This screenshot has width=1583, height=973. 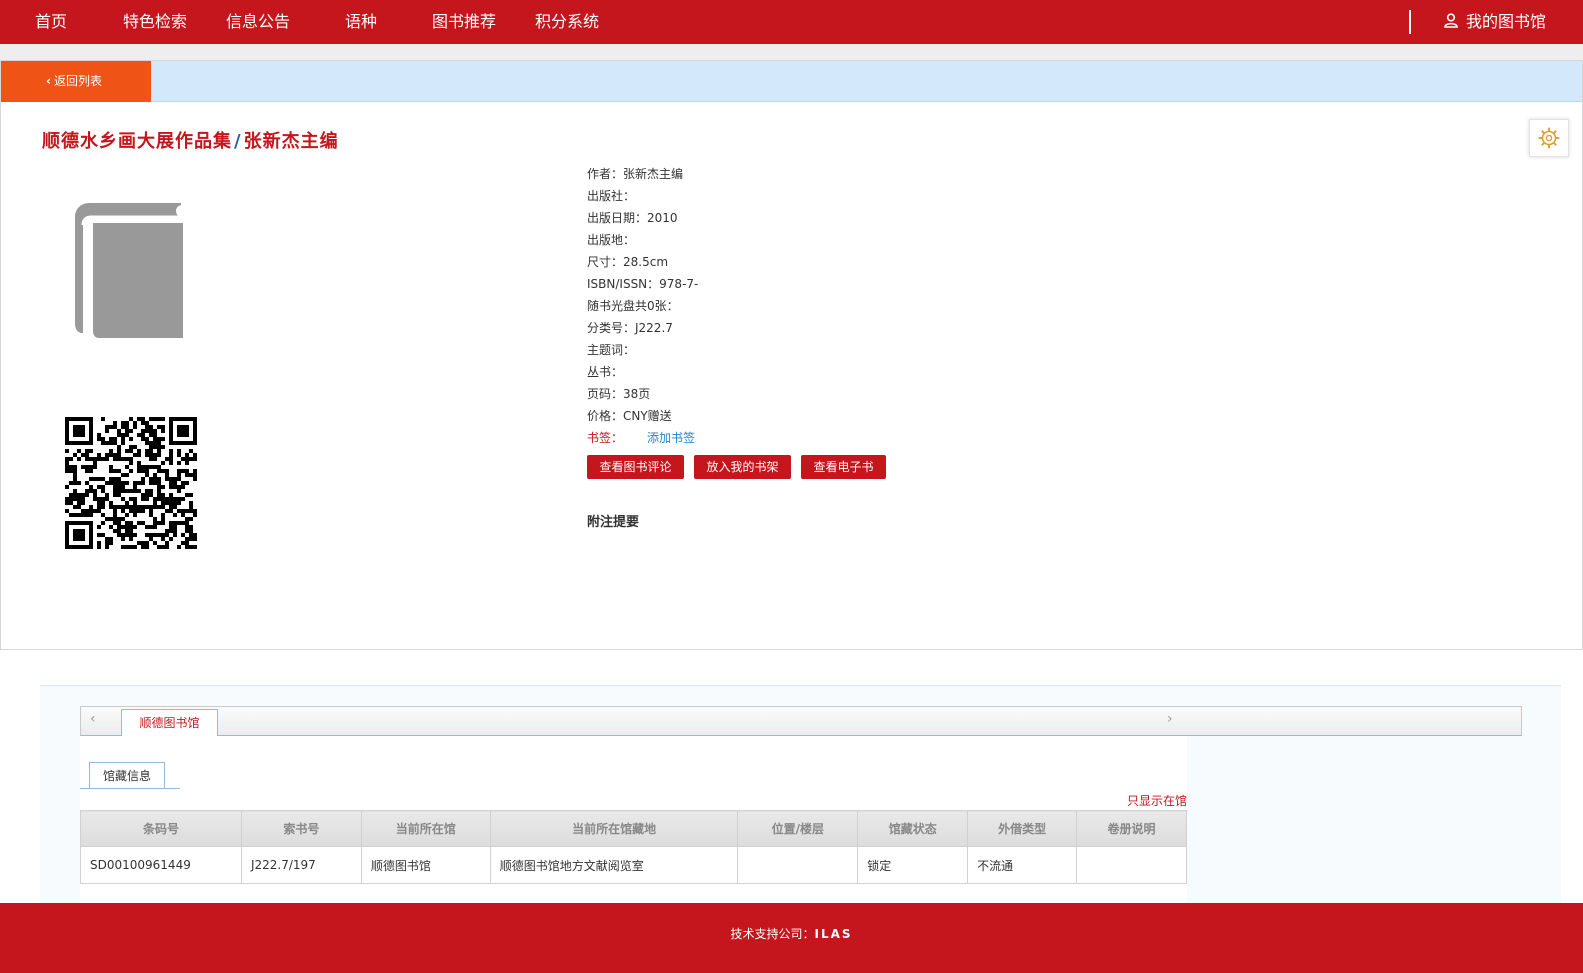 What do you see at coordinates (613, 522) in the screenshot?
I see `notes-heading: 附注提要` at bounding box center [613, 522].